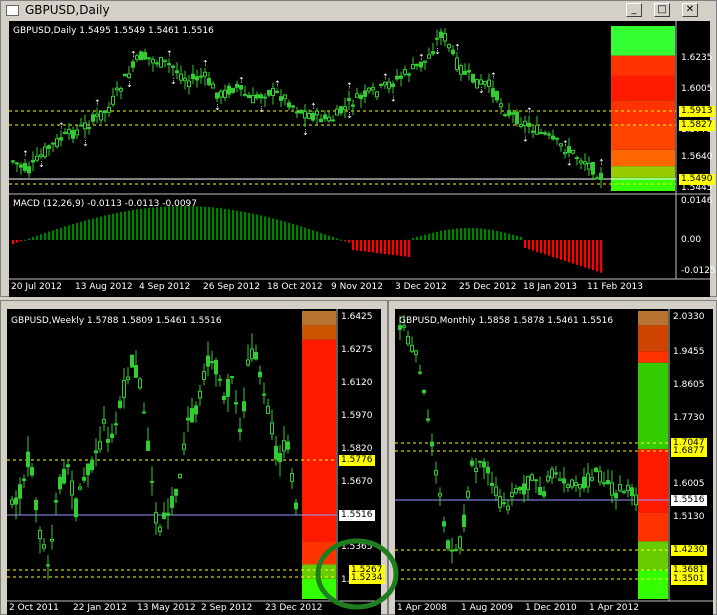  What do you see at coordinates (357, 547) in the screenshot?
I see `price-tick: 1.5365` at bounding box center [357, 547].